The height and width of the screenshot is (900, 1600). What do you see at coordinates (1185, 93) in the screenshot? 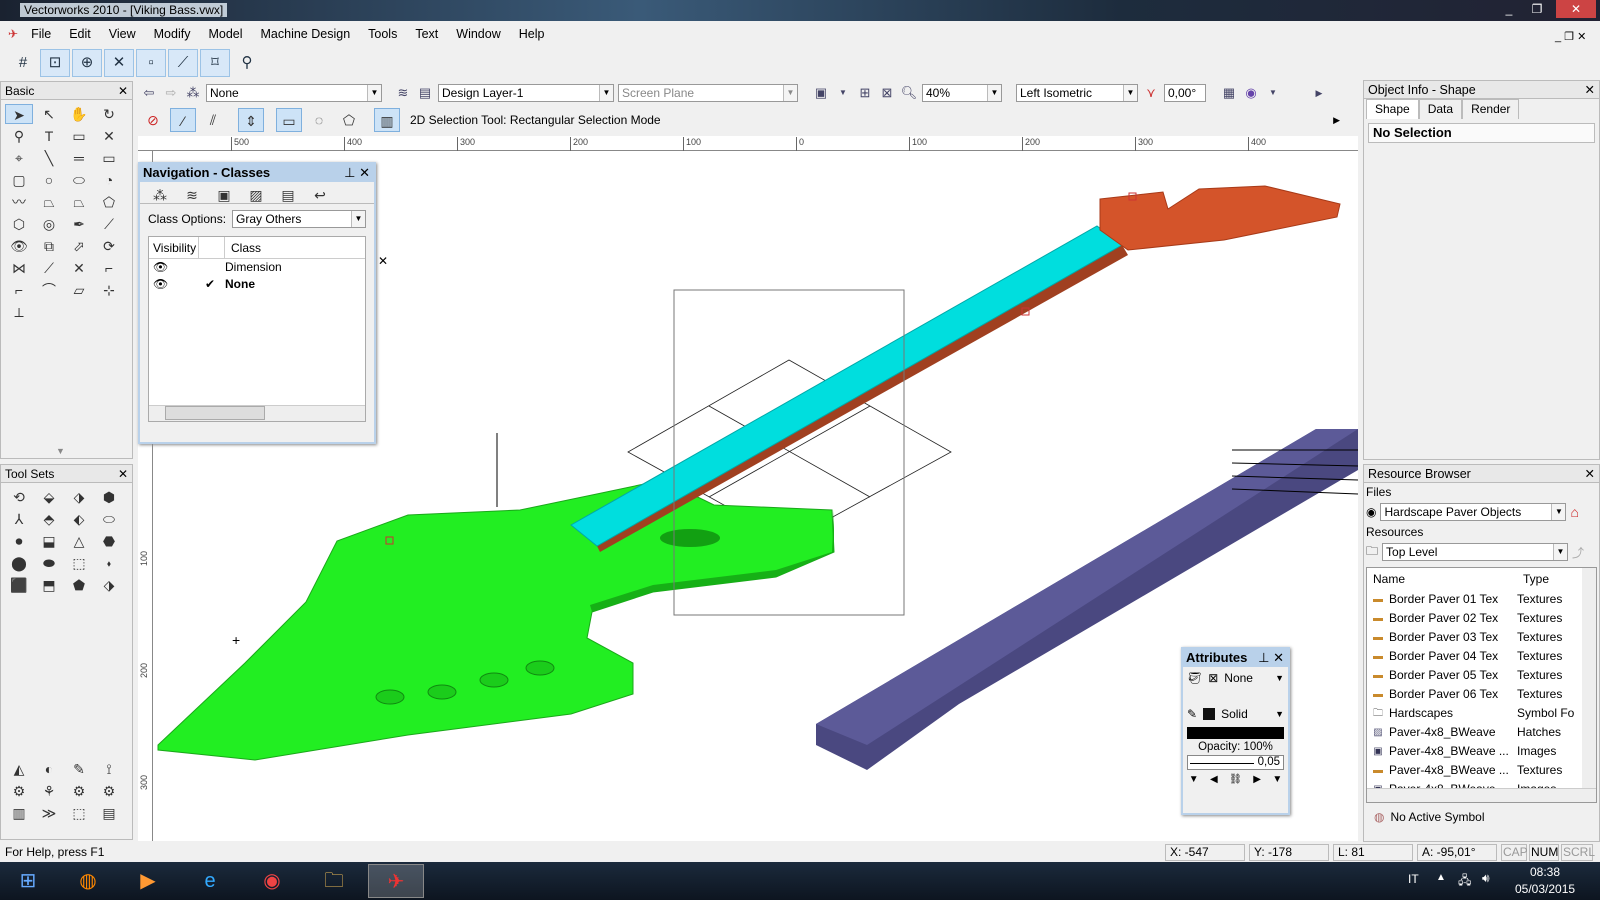
I see `view-angle-field: 0,00°` at bounding box center [1185, 93].